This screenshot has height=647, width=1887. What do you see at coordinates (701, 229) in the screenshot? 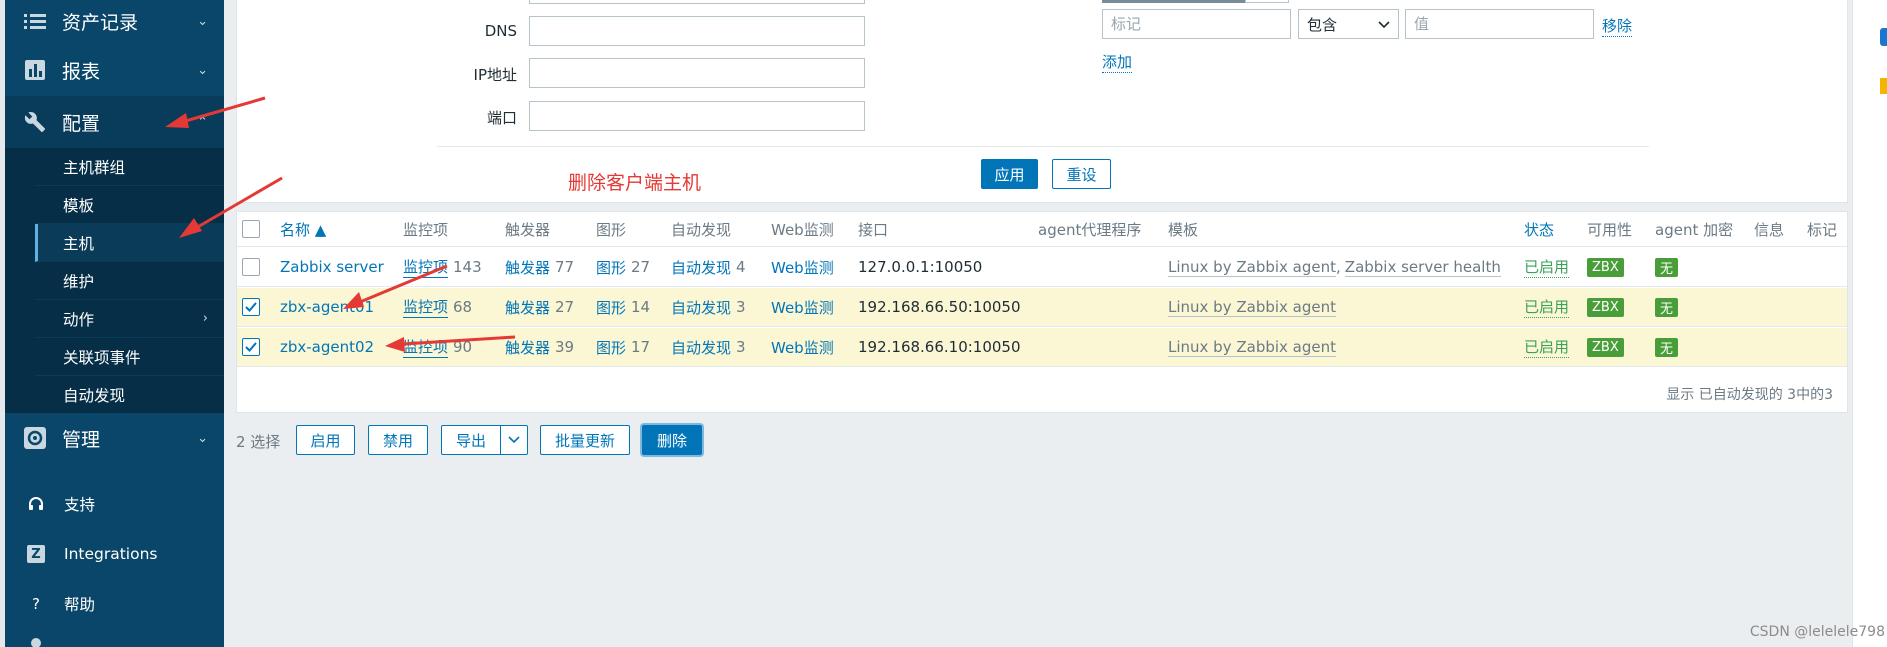
I see `header-discovery: 自动发现` at bounding box center [701, 229].